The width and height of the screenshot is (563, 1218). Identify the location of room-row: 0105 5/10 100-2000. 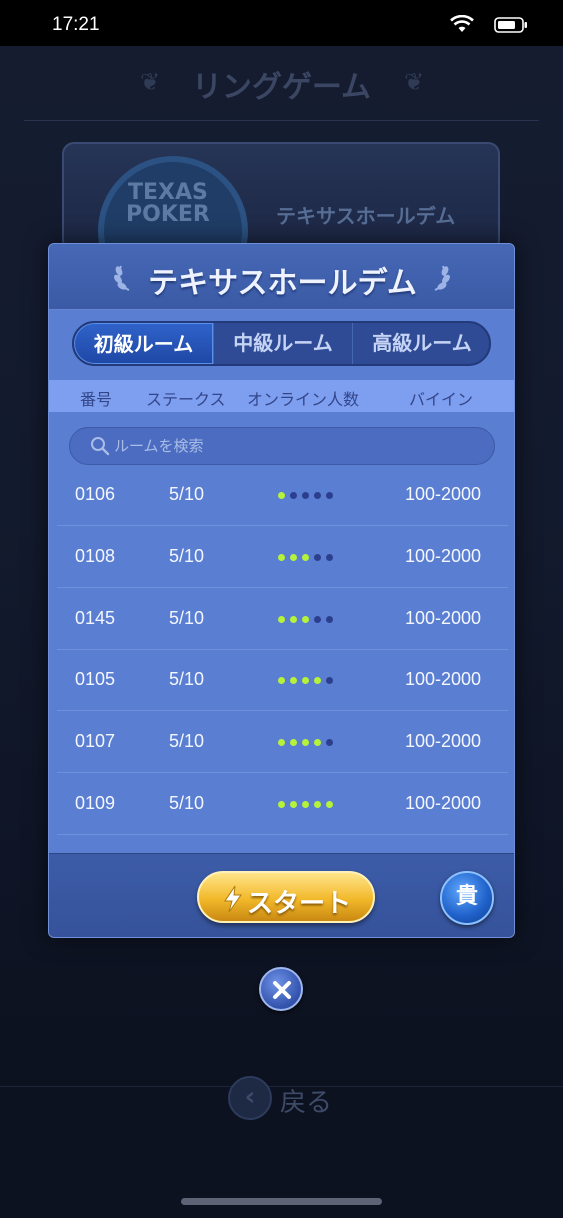
(282, 680).